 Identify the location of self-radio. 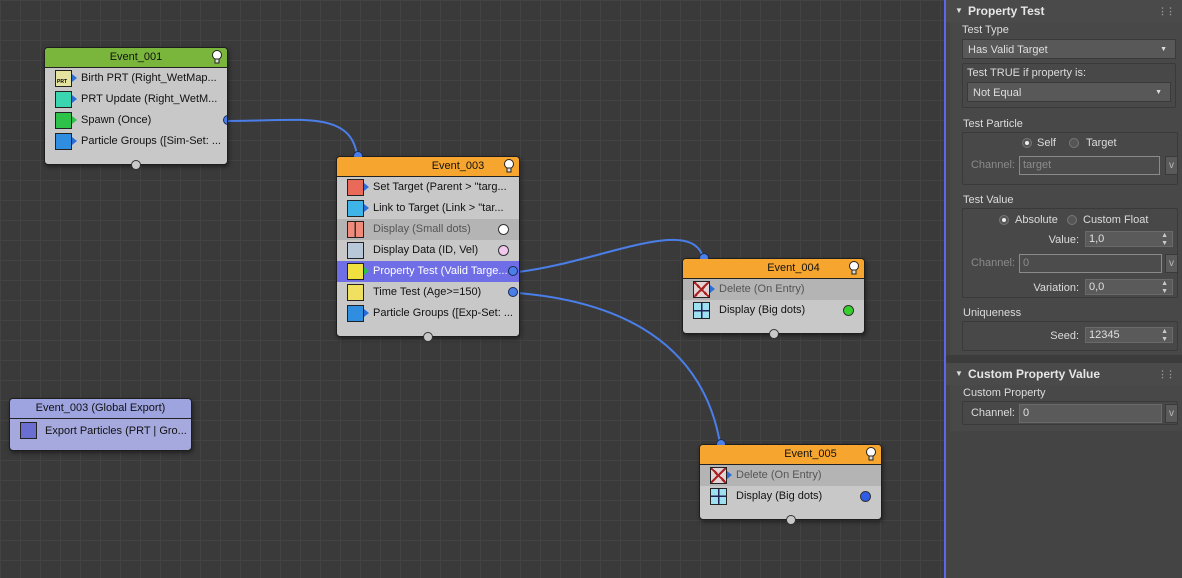
(1027, 143).